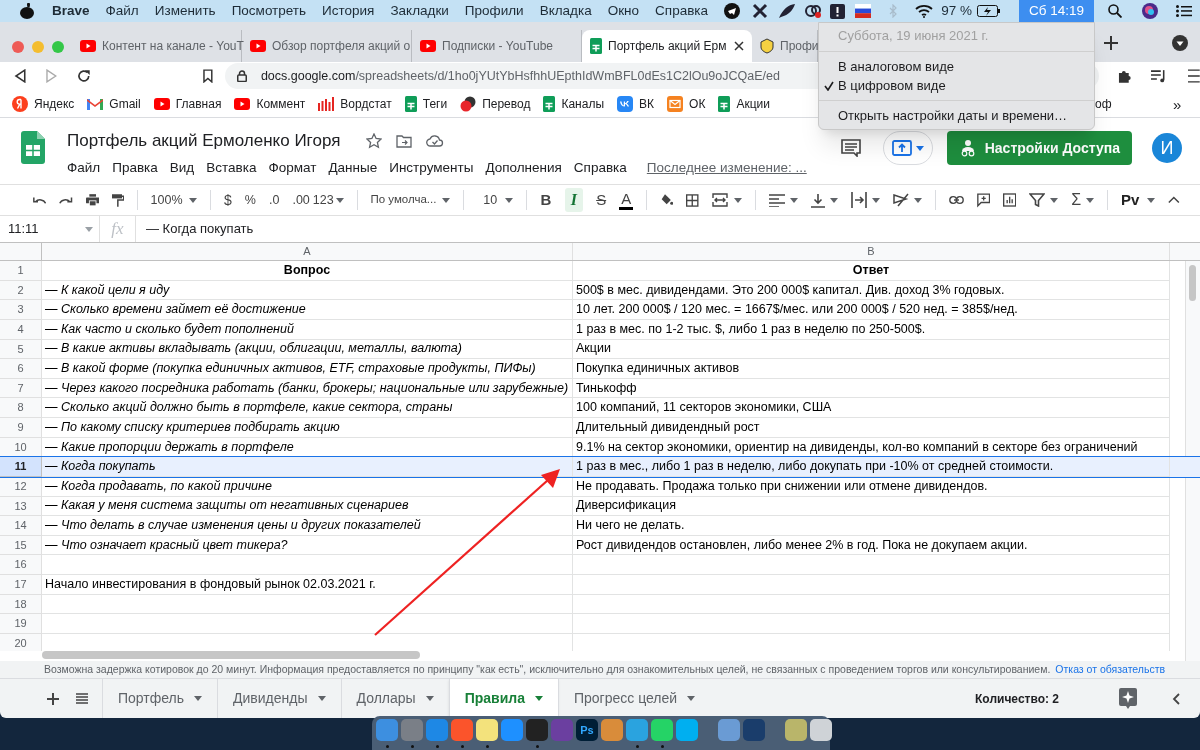 The image size is (1200, 750). I want to click on redo-icon, so click(66, 200).